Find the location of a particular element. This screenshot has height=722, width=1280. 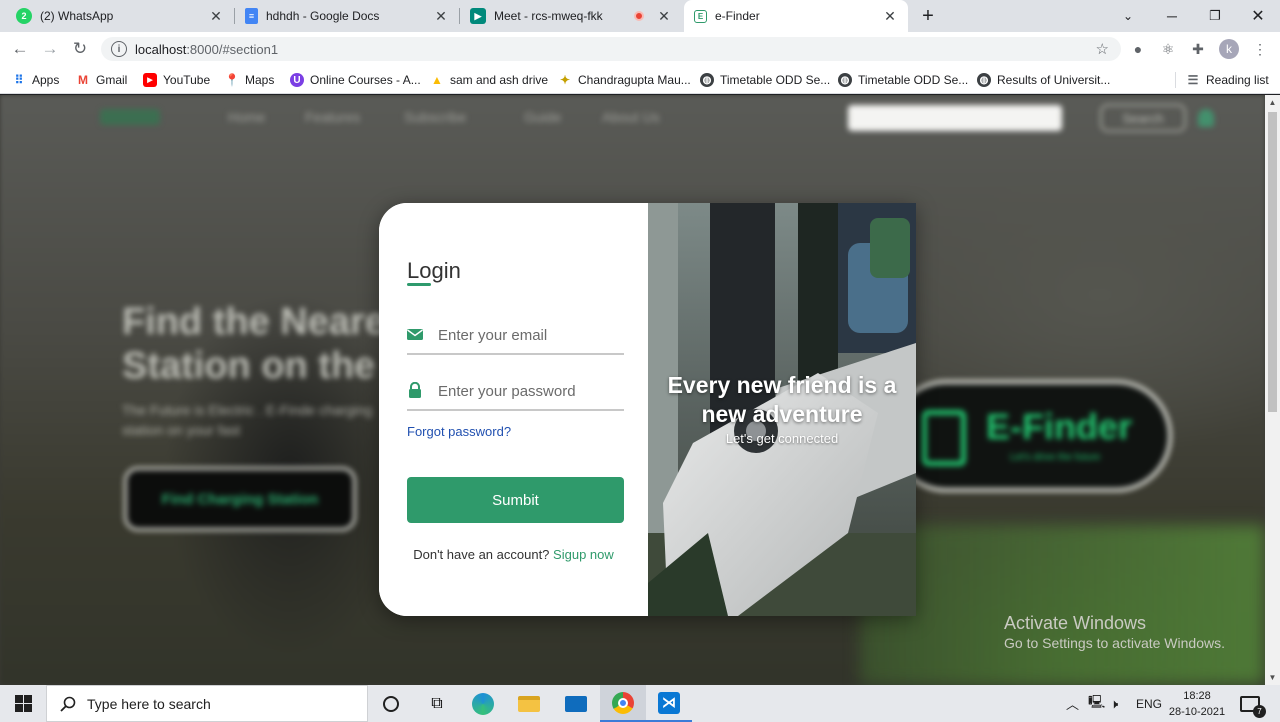

scroll-thumb is located at coordinates (1272, 262).